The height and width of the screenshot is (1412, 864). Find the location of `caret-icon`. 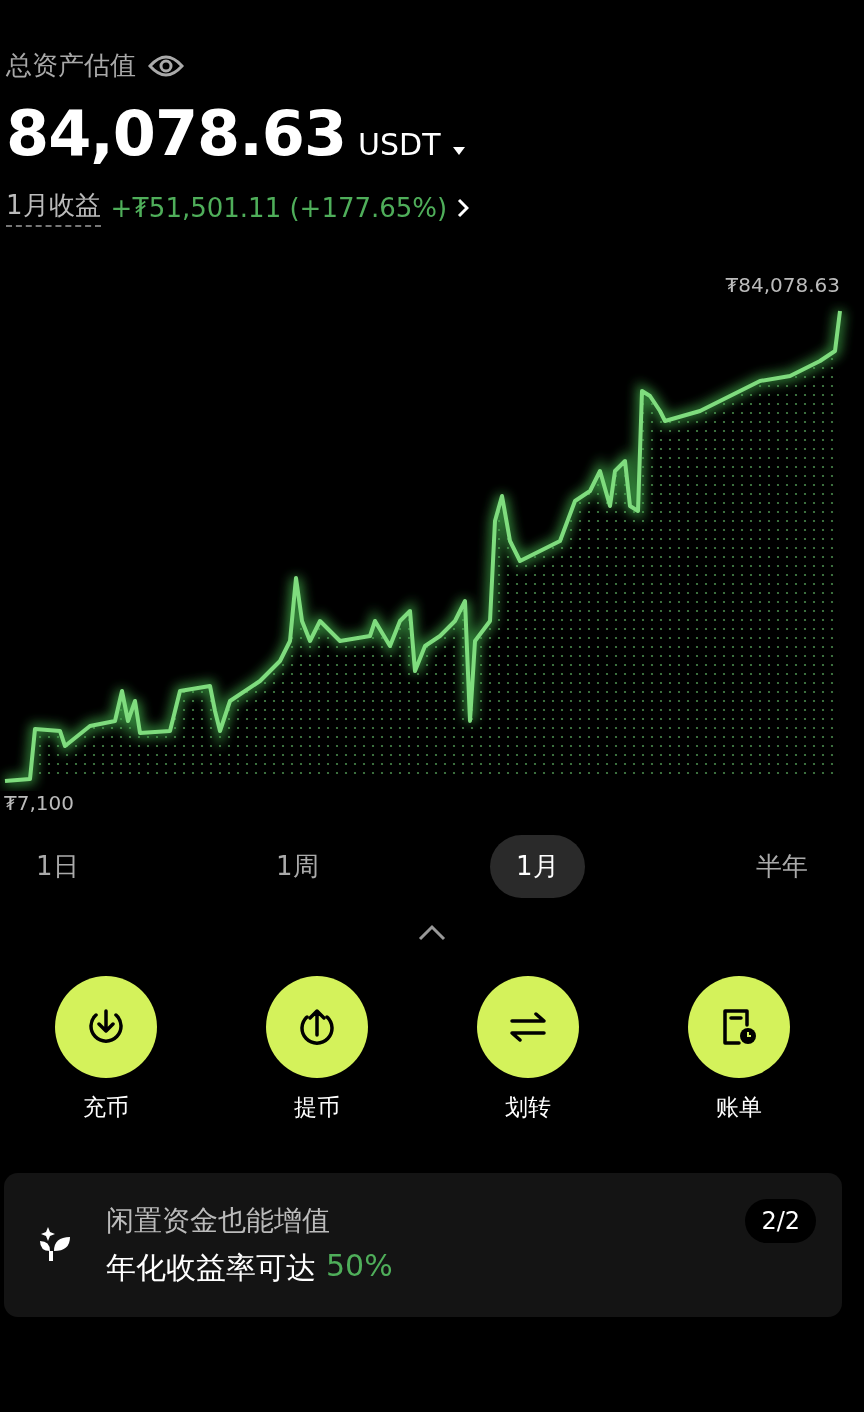

caret-icon is located at coordinates (458, 151).